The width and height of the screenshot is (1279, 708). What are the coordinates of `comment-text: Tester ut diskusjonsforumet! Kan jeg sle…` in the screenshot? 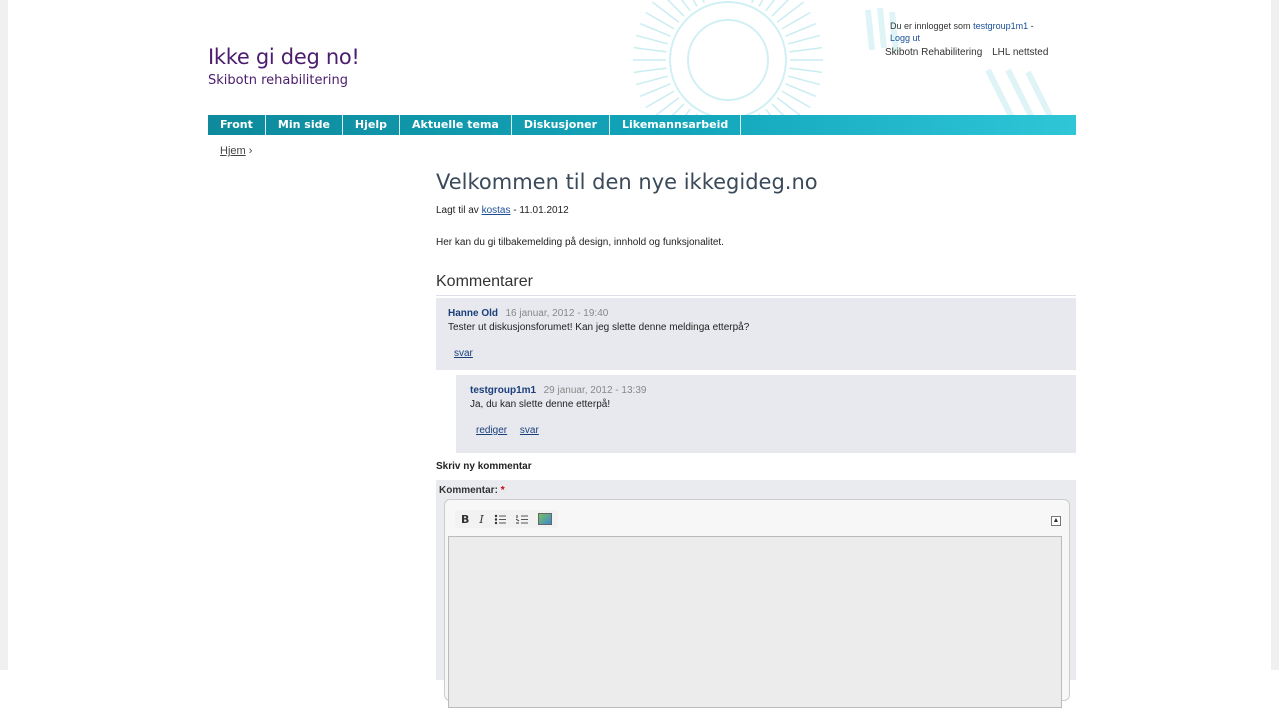 It's located at (598, 327).